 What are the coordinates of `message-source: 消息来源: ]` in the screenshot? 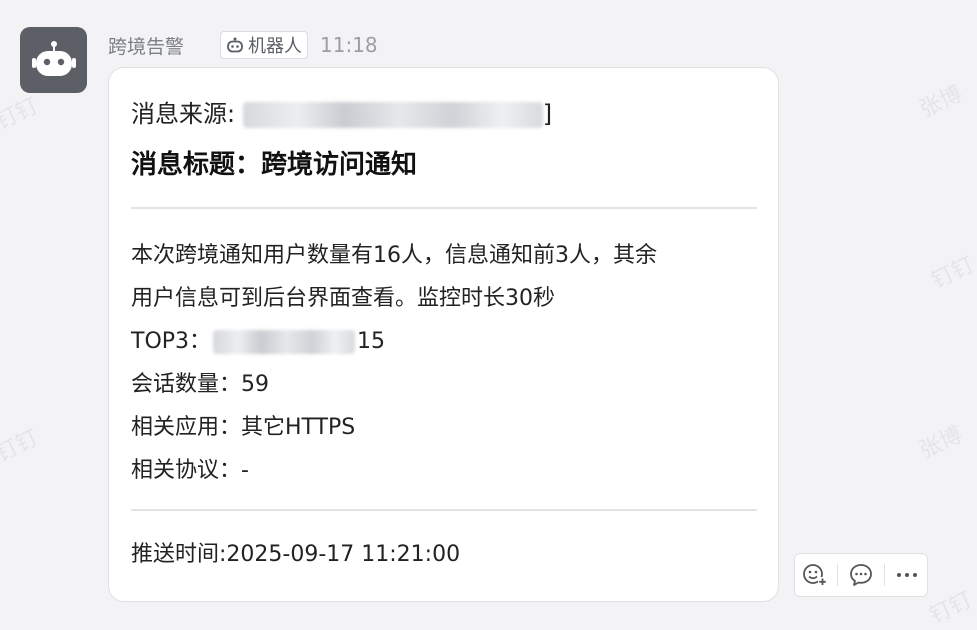 It's located at (341, 111).